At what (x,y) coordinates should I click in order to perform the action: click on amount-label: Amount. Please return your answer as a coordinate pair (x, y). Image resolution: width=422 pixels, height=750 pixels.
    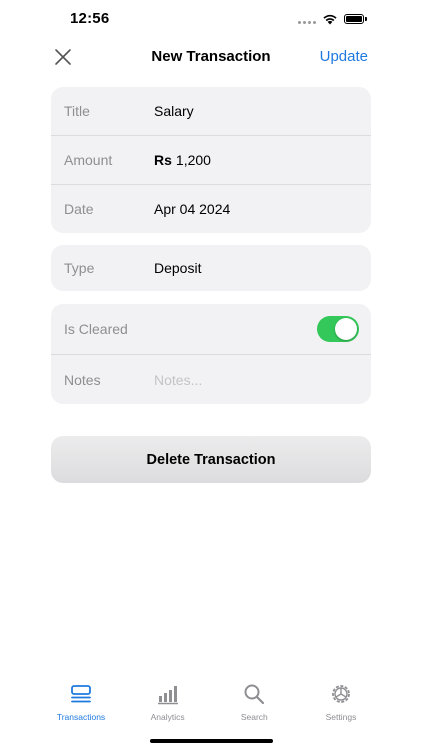
    Looking at the image, I should click on (88, 160).